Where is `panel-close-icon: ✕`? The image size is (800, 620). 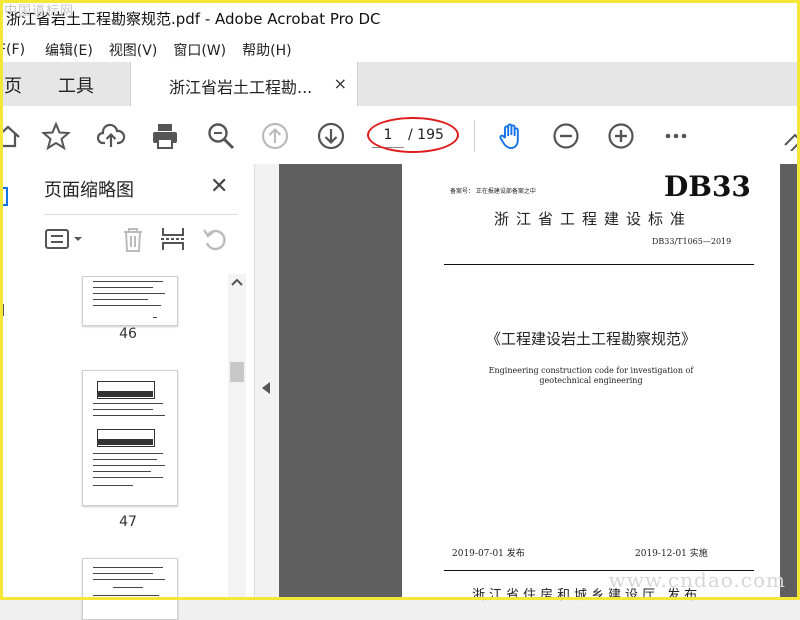
panel-close-icon: ✕ is located at coordinates (219, 186).